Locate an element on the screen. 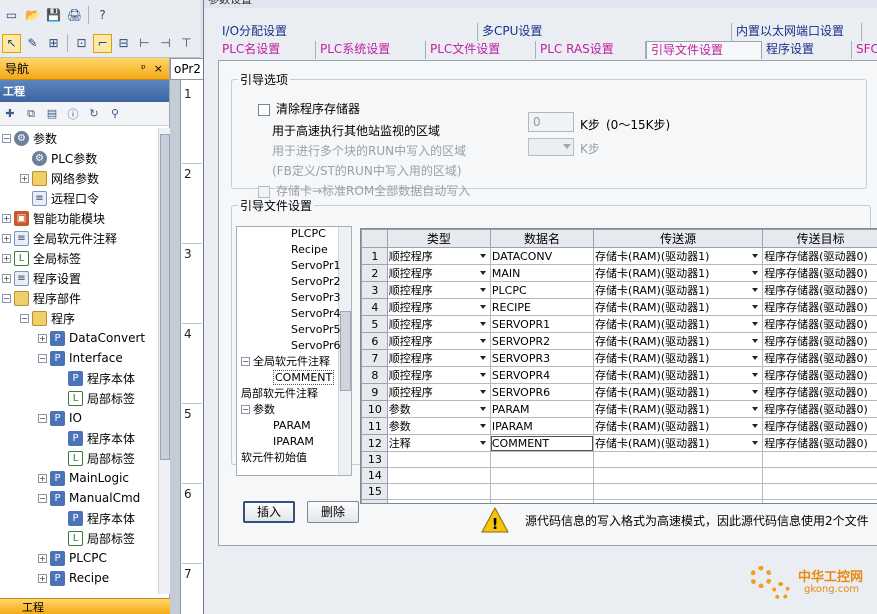  boot-tree-item: ServoPr5 is located at coordinates (308, 329).